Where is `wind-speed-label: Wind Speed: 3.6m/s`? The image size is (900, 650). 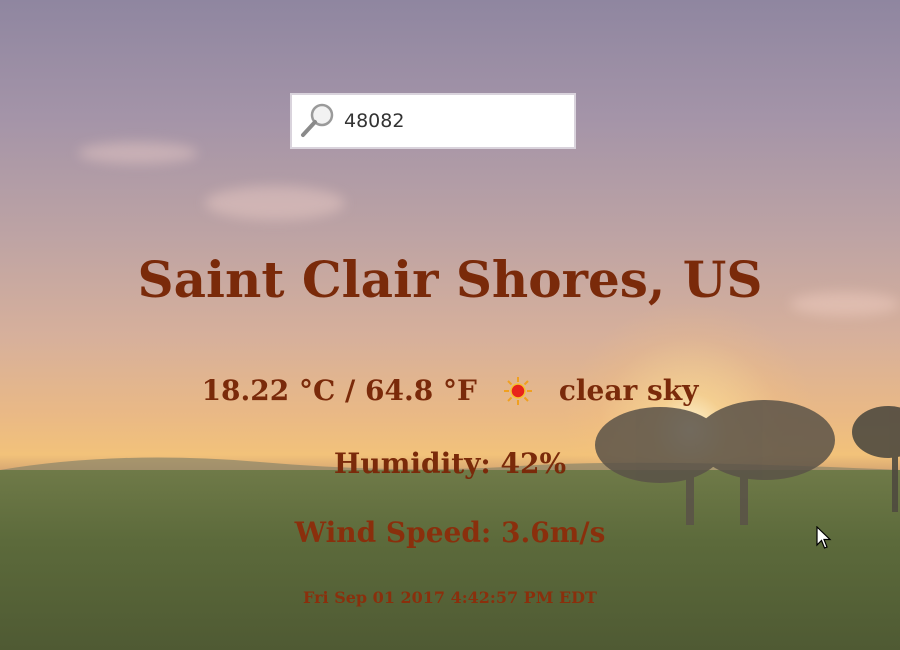 wind-speed-label: Wind Speed: 3.6m/s is located at coordinates (450, 532).